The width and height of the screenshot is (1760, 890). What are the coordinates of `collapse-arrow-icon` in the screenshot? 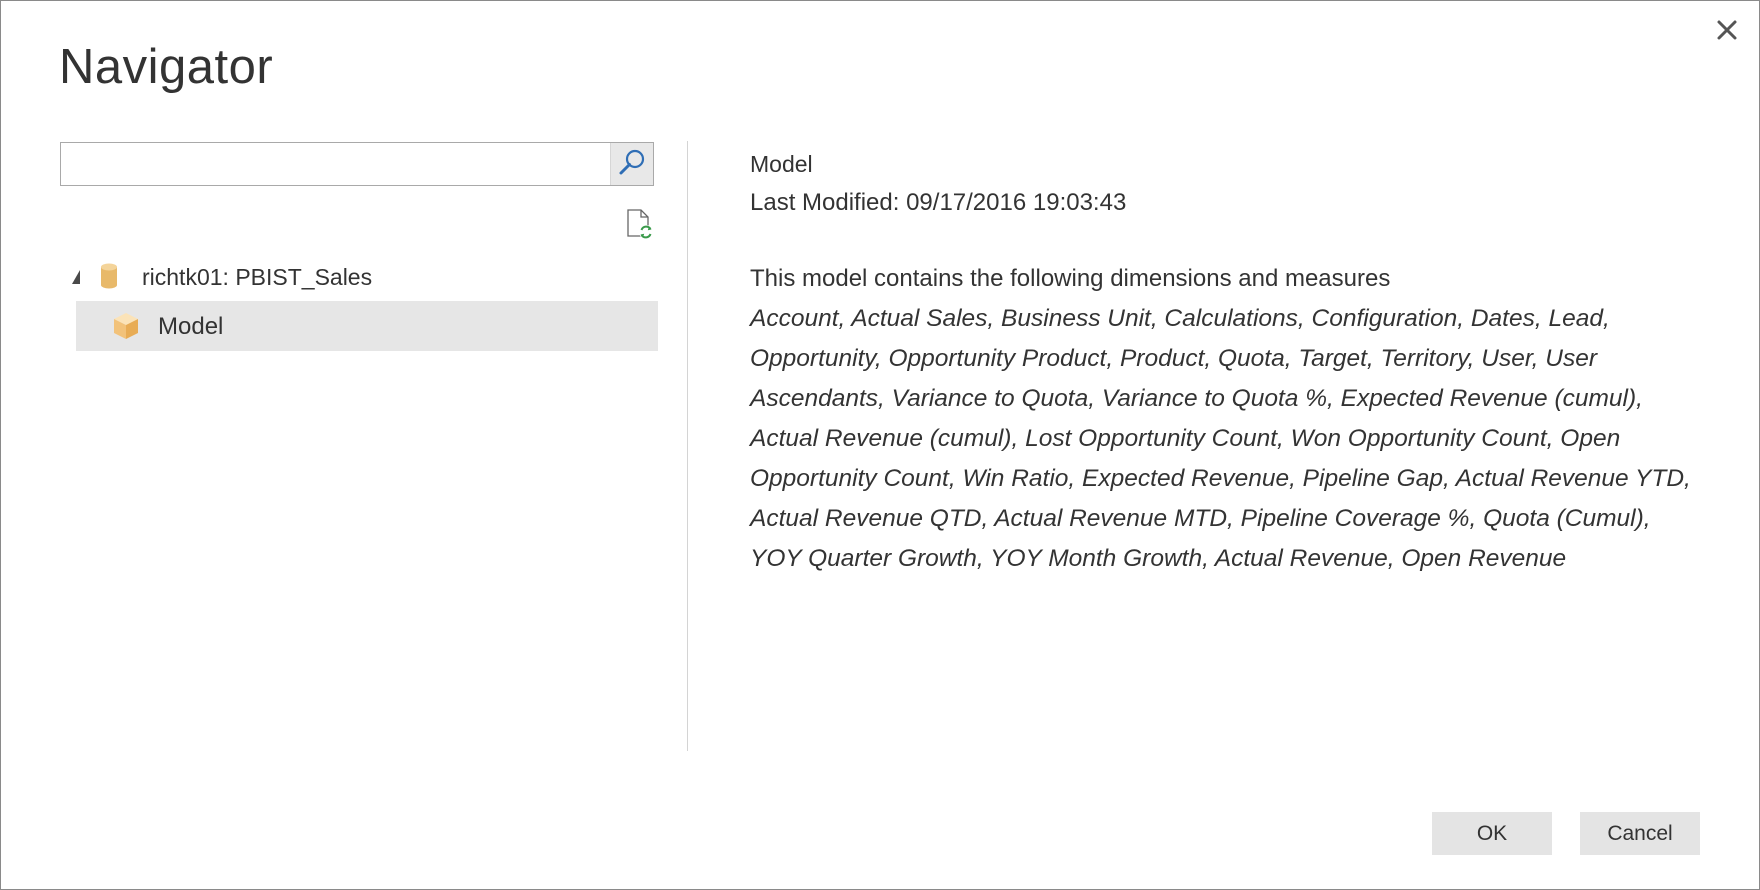 It's located at (76, 277).